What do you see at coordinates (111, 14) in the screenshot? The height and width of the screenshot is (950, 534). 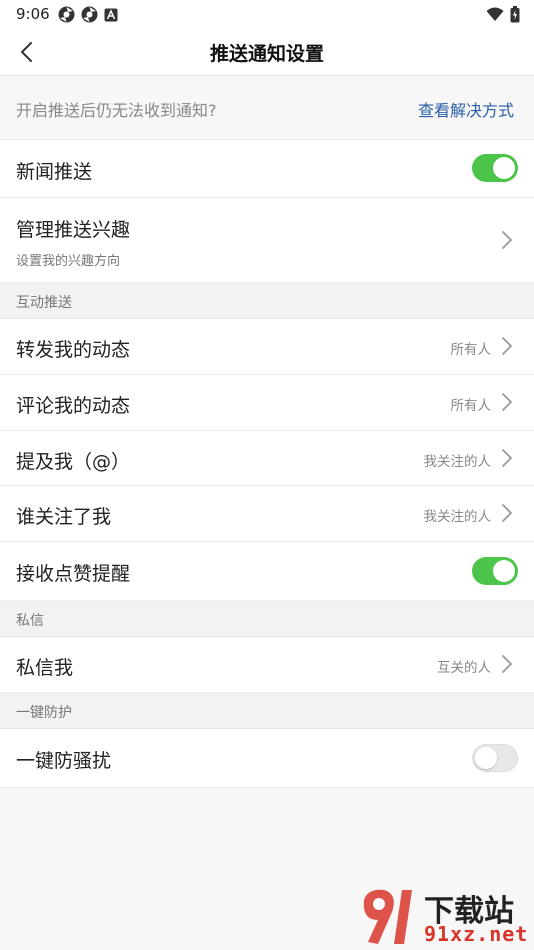 I see `app-a-icon` at bounding box center [111, 14].